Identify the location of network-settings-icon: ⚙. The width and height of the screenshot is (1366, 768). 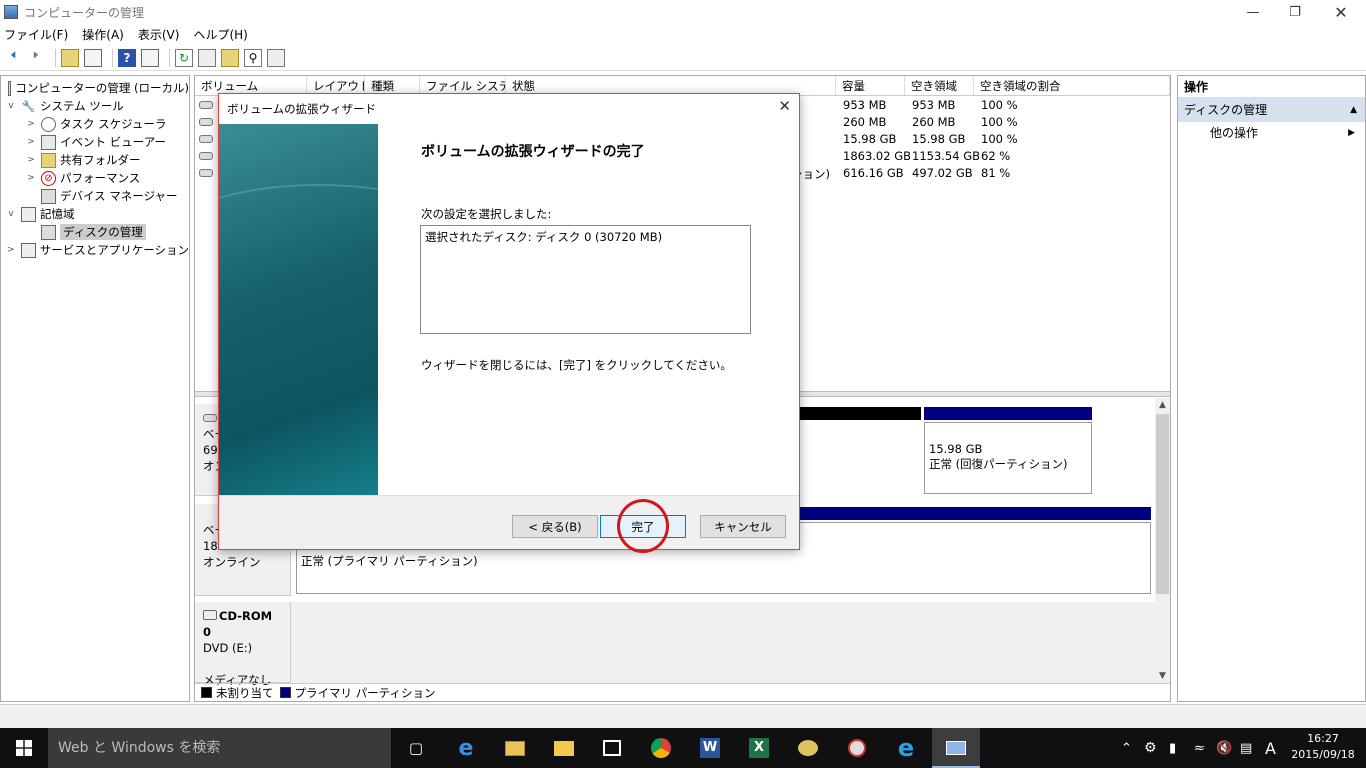
(1150, 748).